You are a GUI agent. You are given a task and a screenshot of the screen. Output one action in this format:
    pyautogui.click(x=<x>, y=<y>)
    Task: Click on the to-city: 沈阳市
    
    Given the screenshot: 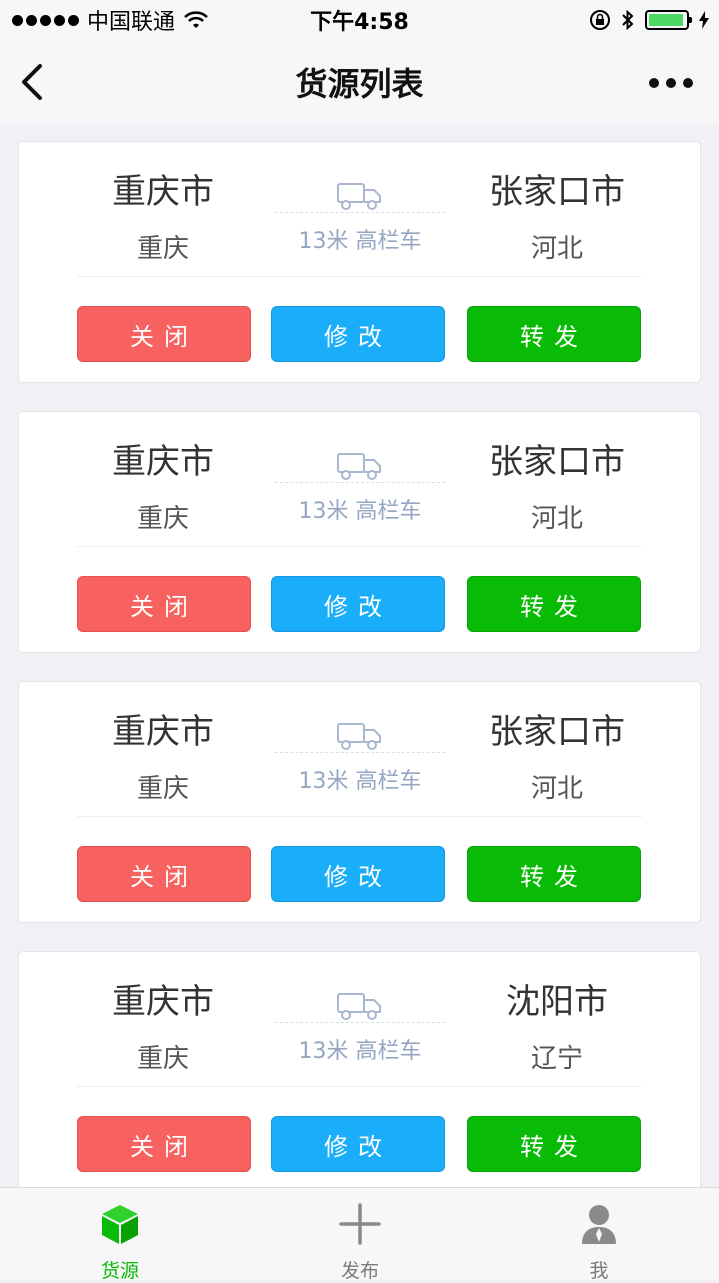 What is the action you would take?
    pyautogui.click(x=557, y=1002)
    